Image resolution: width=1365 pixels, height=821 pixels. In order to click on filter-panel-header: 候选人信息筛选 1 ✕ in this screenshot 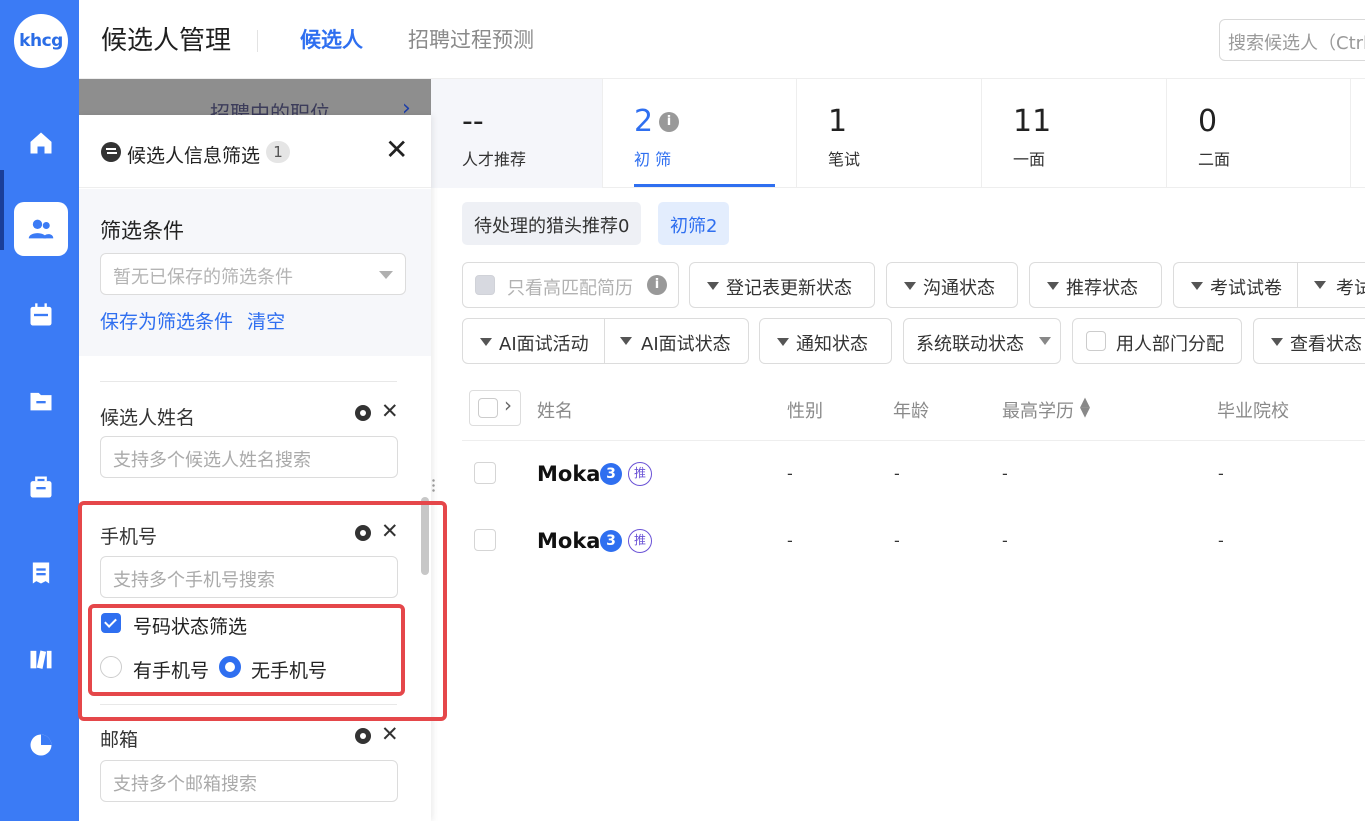, I will do `click(255, 151)`.